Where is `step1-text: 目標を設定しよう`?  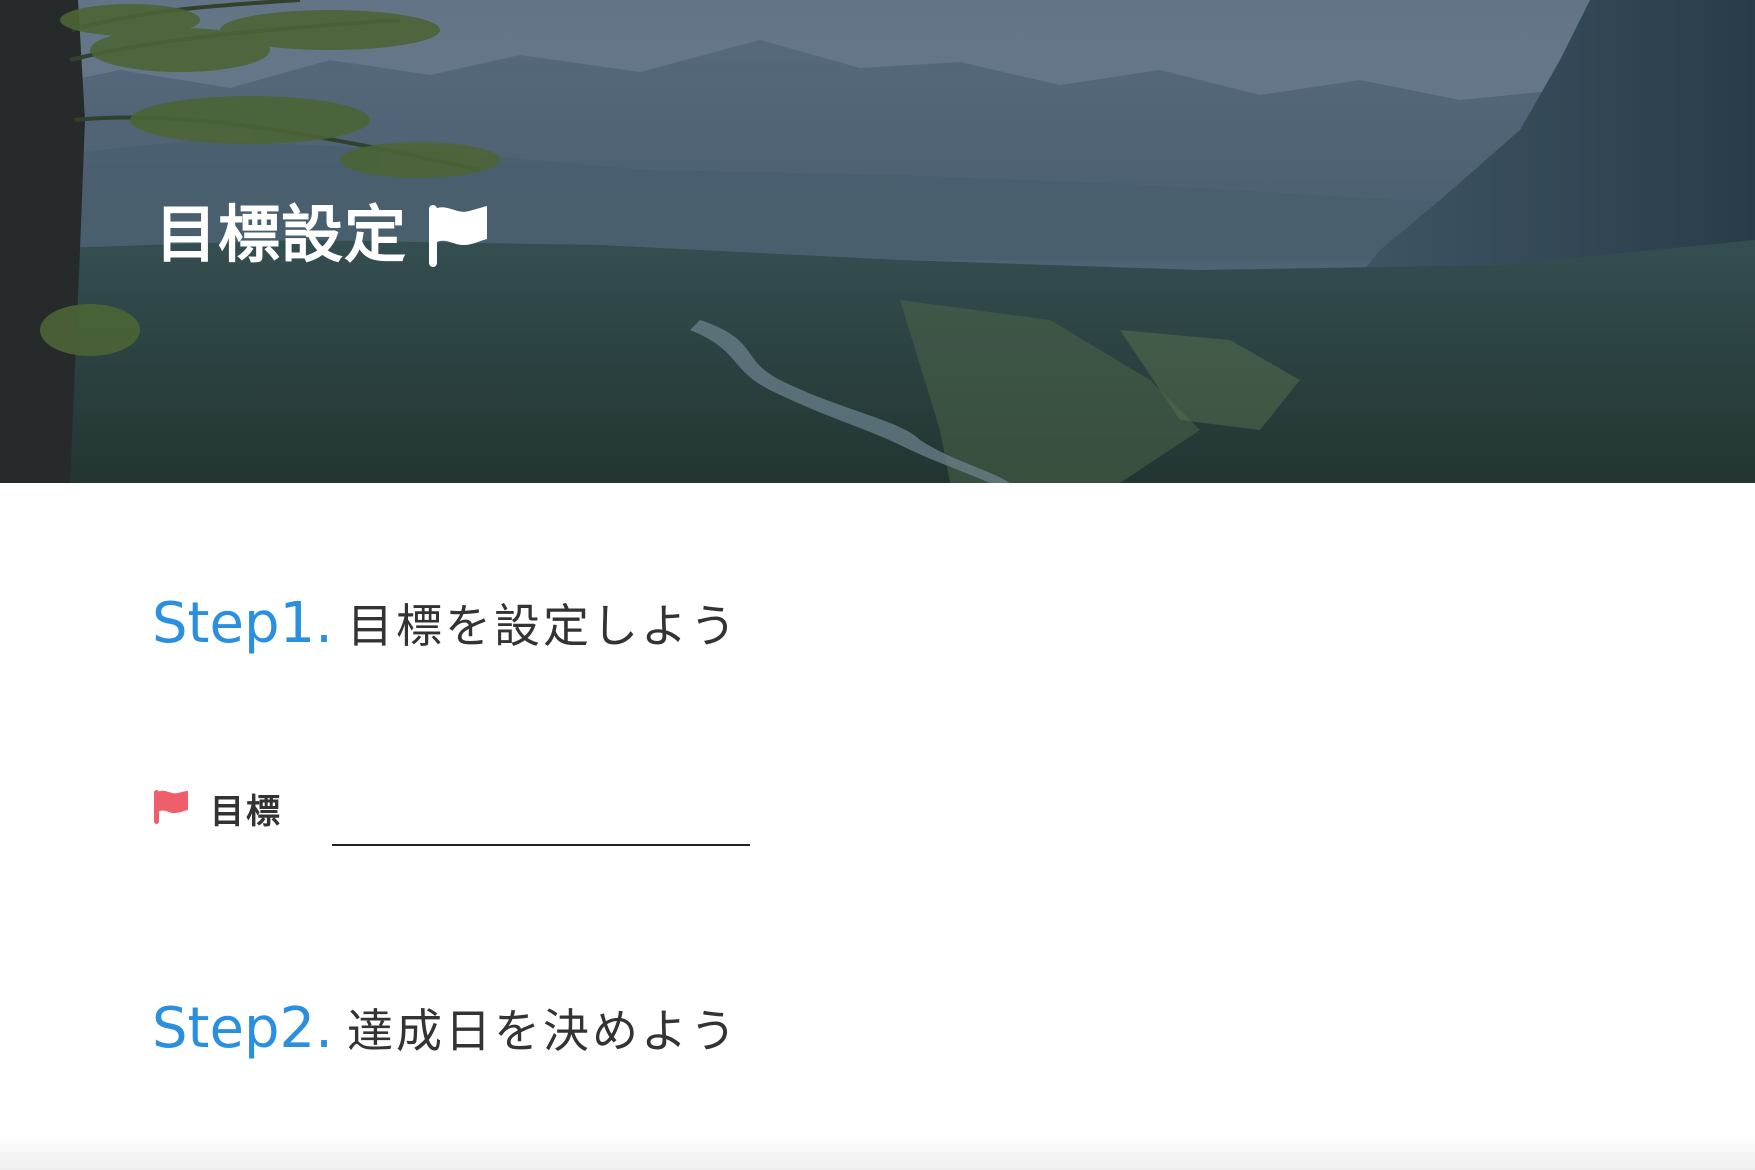
step1-text: 目標を設定しよう is located at coordinates (542, 626).